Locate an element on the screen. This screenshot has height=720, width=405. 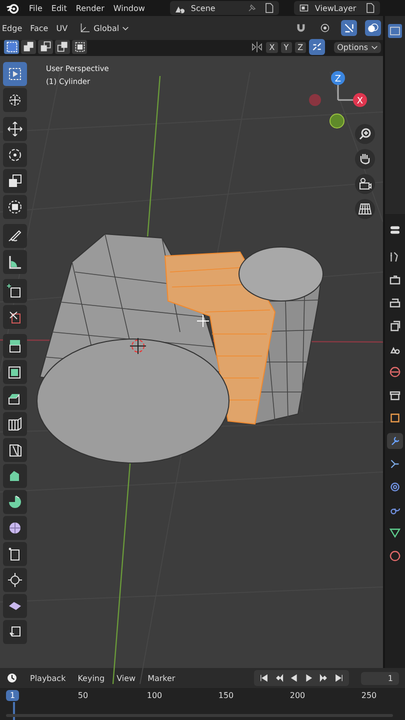
select-set-icon is located at coordinates (12, 47).